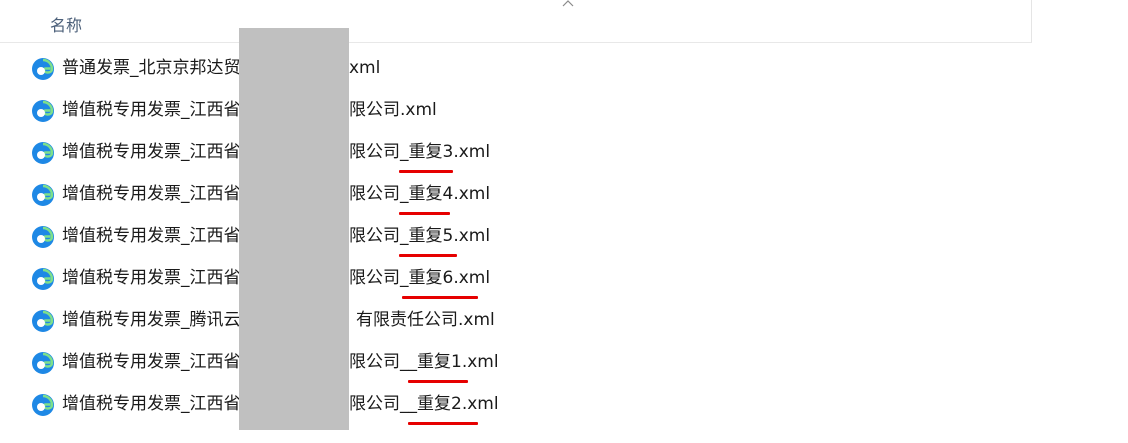  I want to click on file-name-suffix: 限公司_重复5.xml, so click(420, 236).